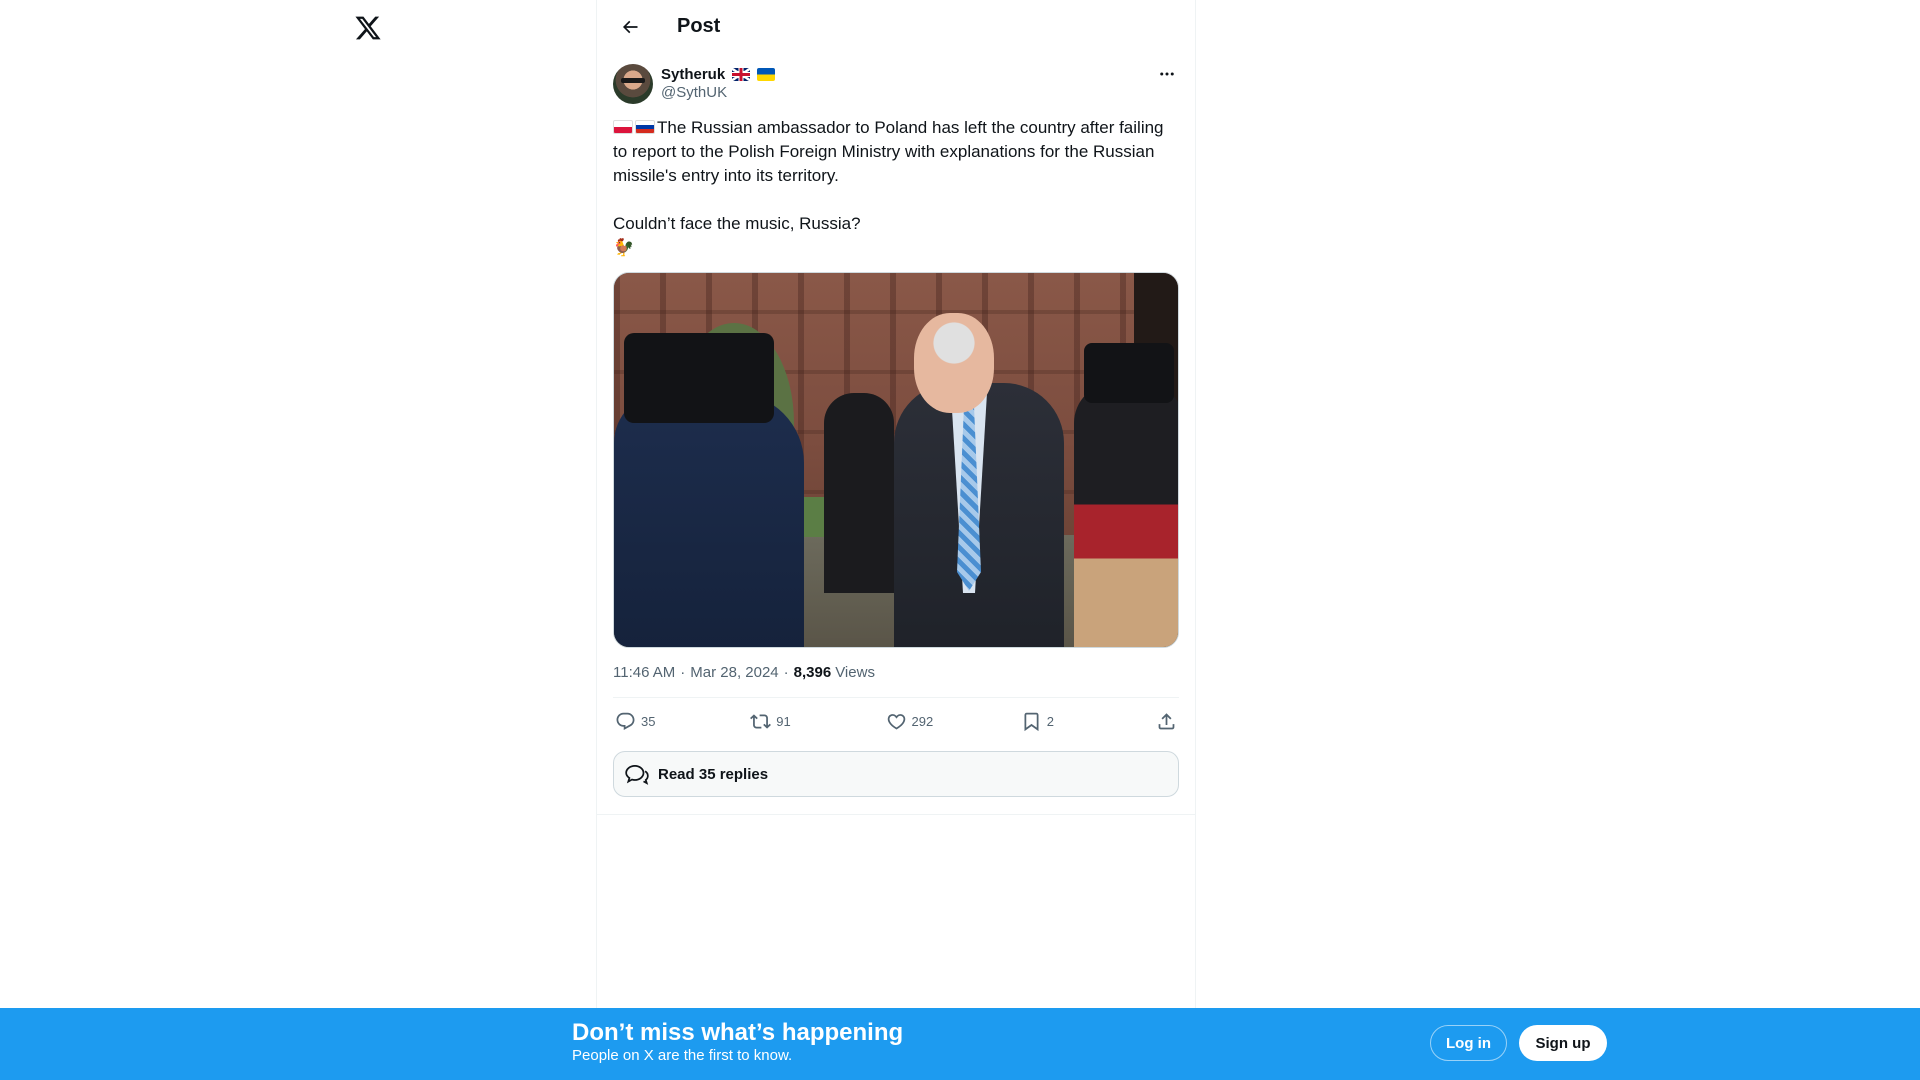 Image resolution: width=1920 pixels, height=1080 pixels. What do you see at coordinates (1126, 515) in the screenshot?
I see `photo-person-right` at bounding box center [1126, 515].